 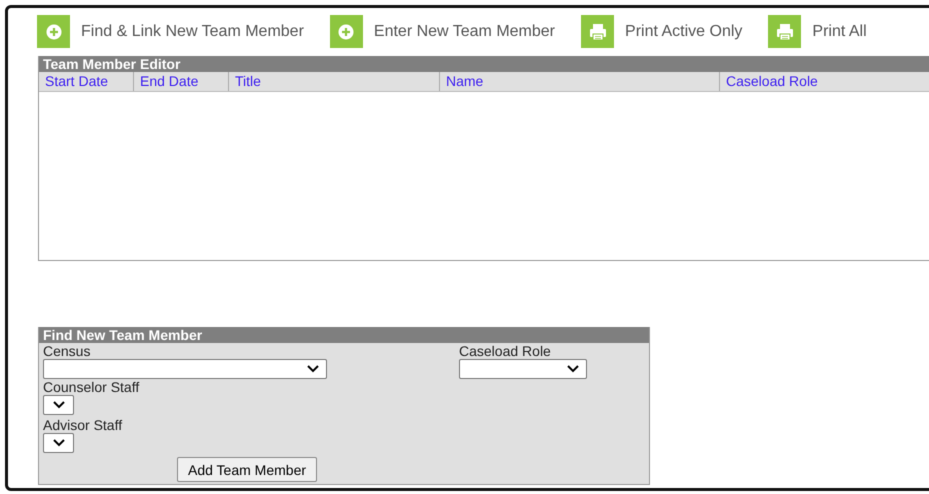 I want to click on census-dropdown, so click(x=185, y=369).